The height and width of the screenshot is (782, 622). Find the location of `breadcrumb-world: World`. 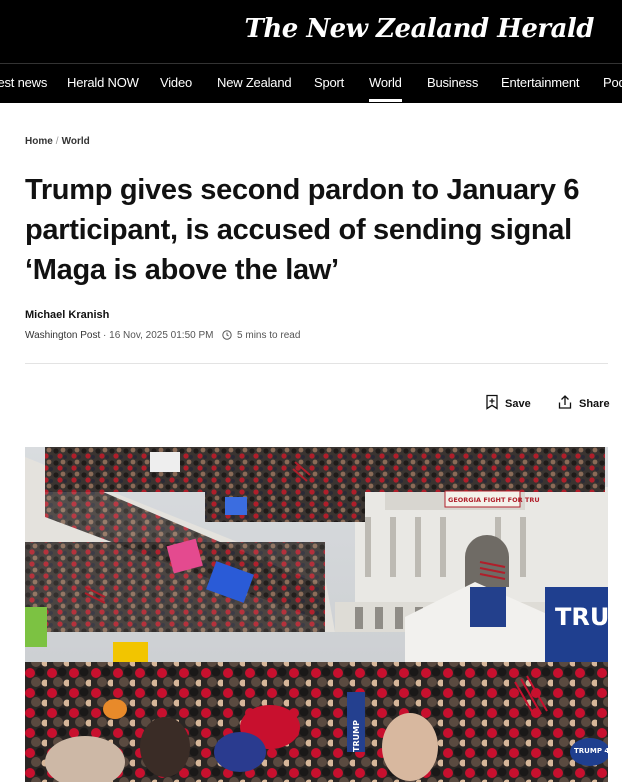

breadcrumb-world: World is located at coordinates (76, 141).